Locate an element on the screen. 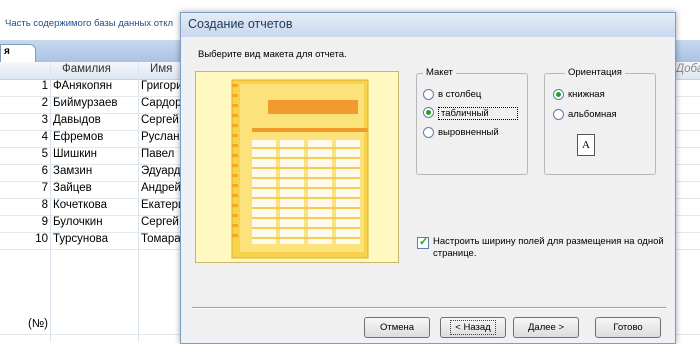  checkmark-icon: ✓ is located at coordinates (424, 242).